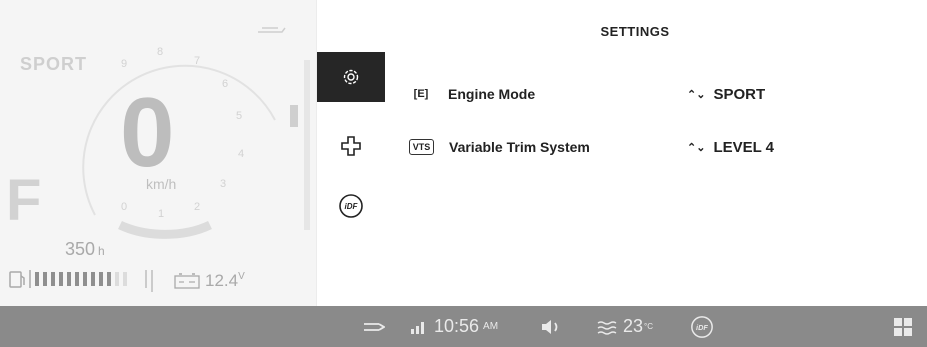  Describe the element at coordinates (903, 326) in the screenshot. I see `apps-grid-icon` at that location.